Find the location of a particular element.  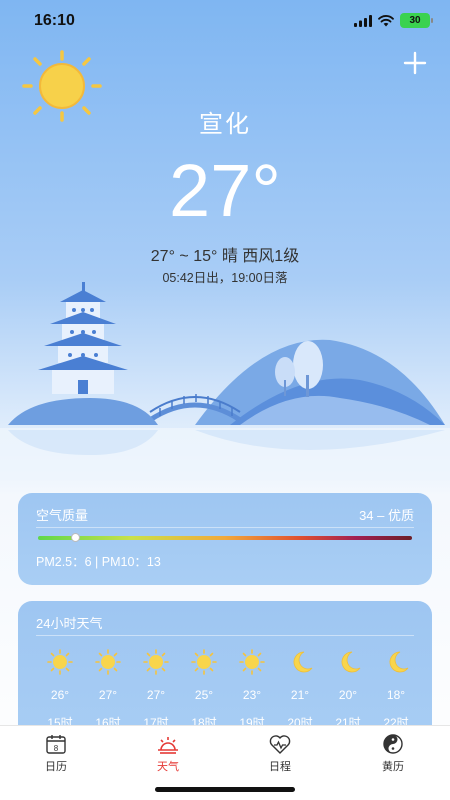

current-temperature: 27° is located at coordinates (225, 190).